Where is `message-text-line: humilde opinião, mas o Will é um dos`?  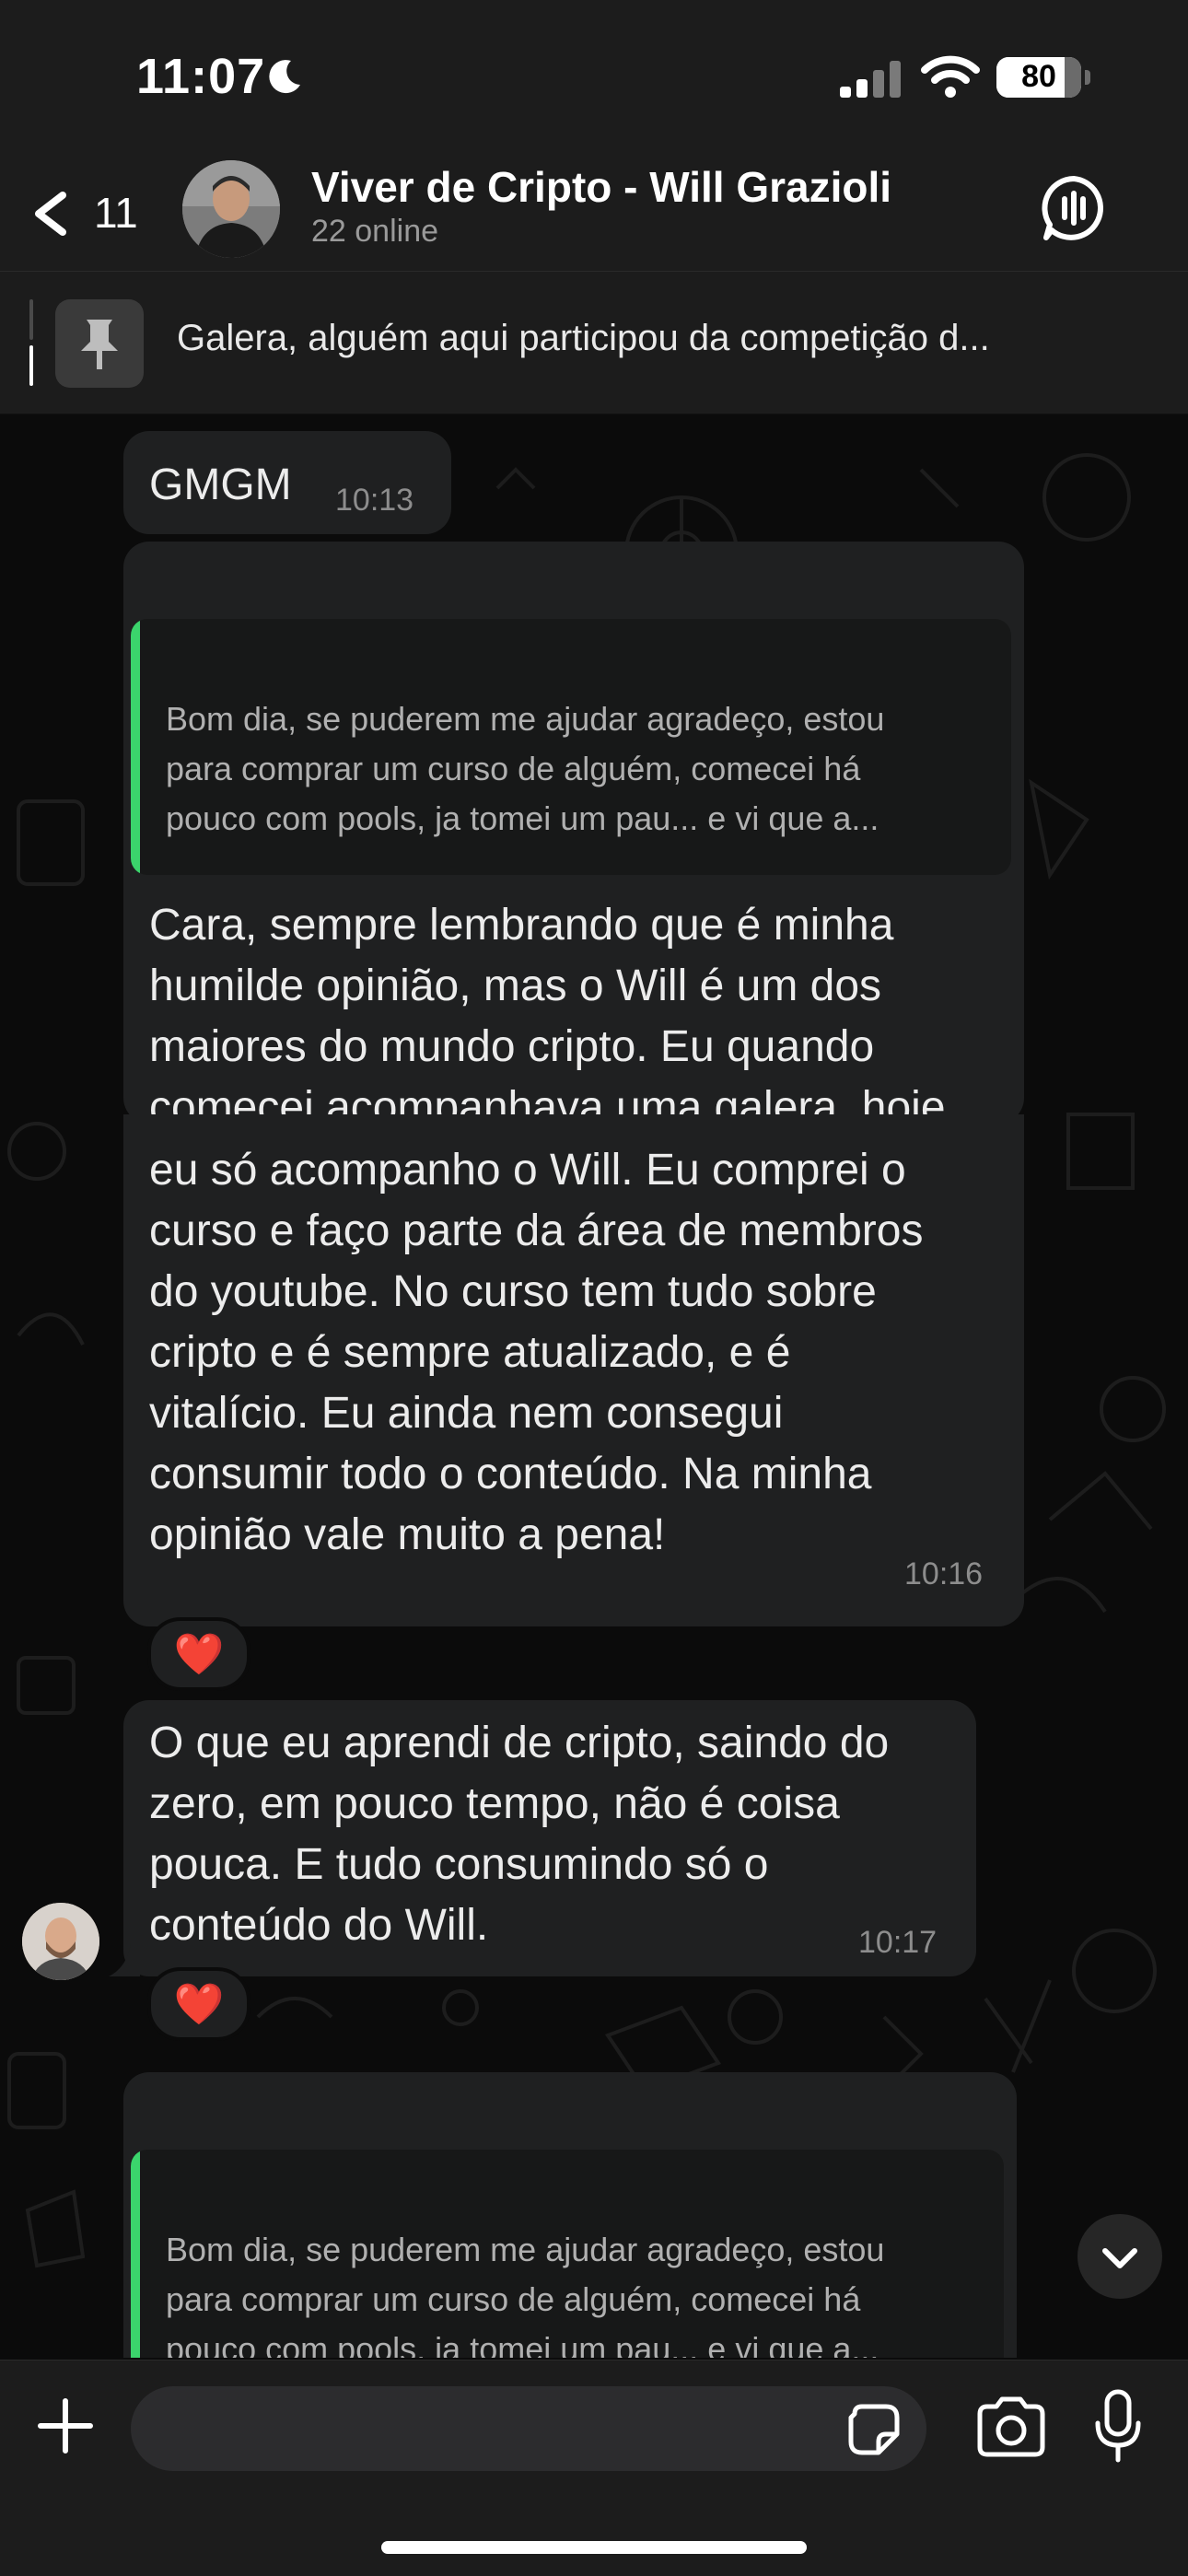
message-text-line: humilde opinião, mas o Will é um dos is located at coordinates (515, 986).